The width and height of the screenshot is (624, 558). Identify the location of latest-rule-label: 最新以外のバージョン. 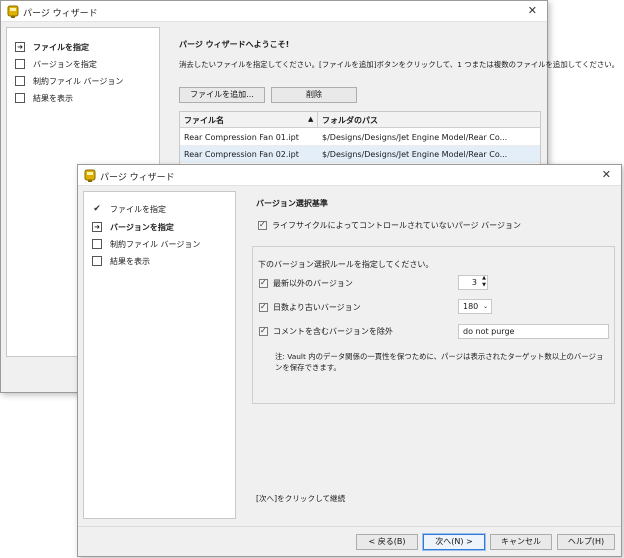
(313, 283).